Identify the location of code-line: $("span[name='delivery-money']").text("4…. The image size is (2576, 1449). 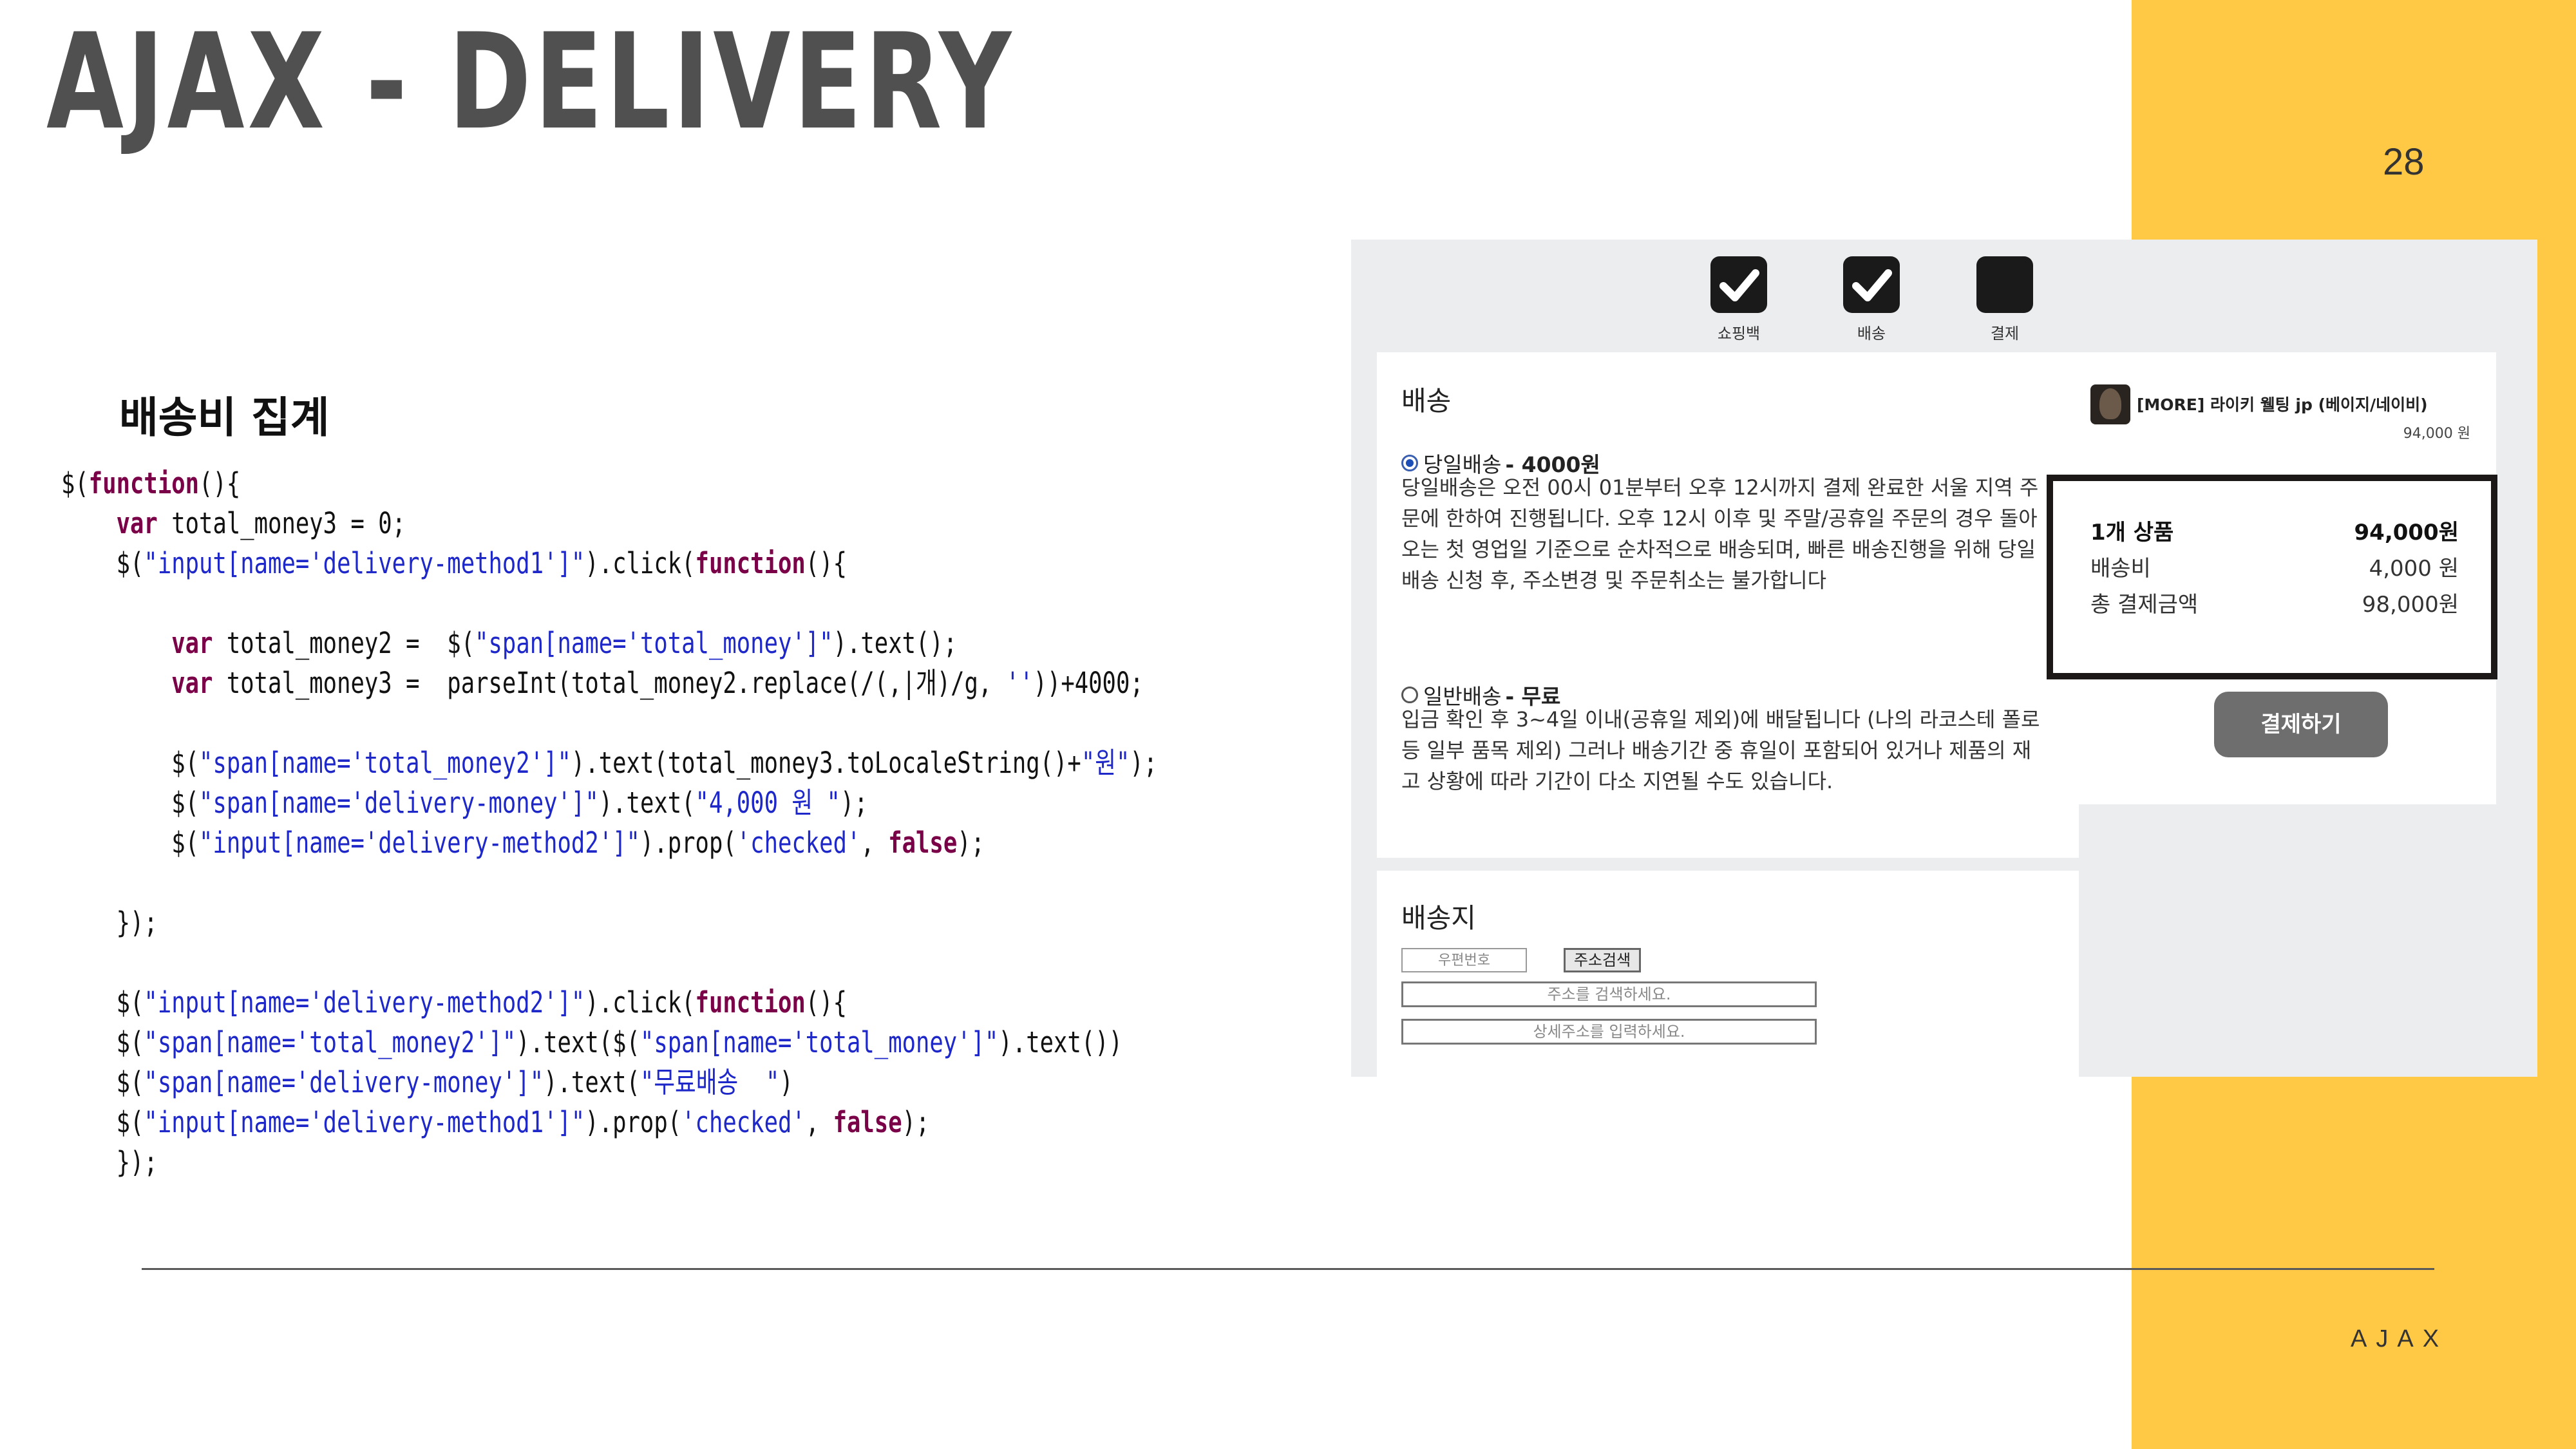
(464, 803).